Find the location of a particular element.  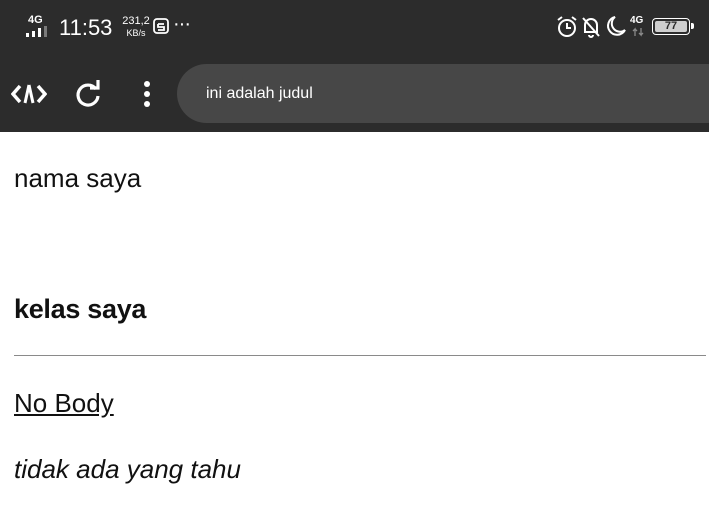

network-speed: 231,2 KB/s is located at coordinates (136, 27).